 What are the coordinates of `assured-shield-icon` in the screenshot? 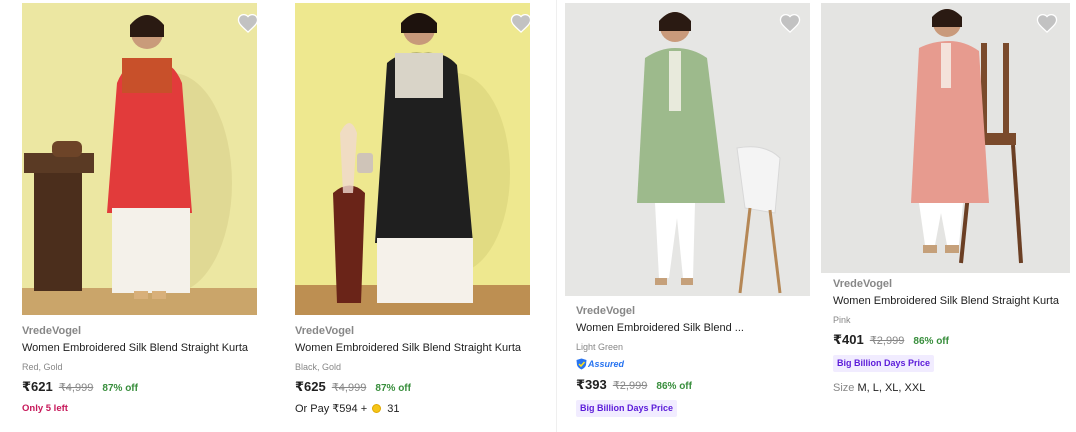 It's located at (581, 364).